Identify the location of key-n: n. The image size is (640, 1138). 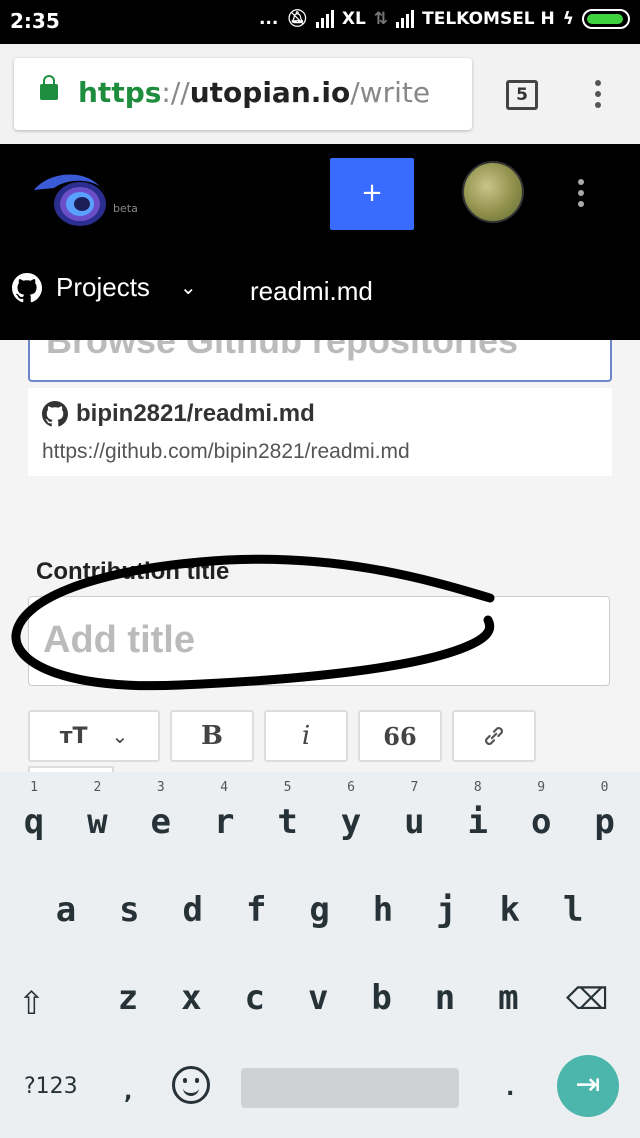
(445, 998).